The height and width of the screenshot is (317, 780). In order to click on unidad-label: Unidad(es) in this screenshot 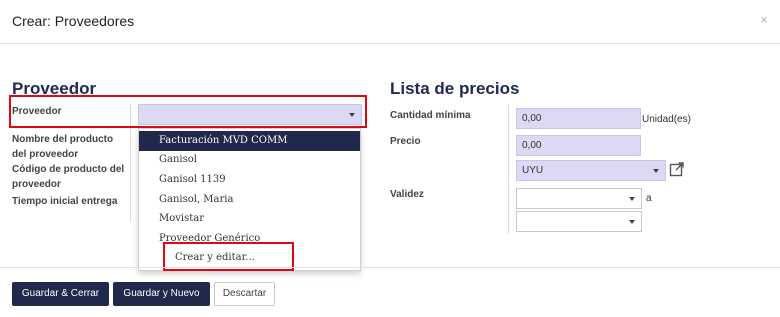, I will do `click(666, 119)`.